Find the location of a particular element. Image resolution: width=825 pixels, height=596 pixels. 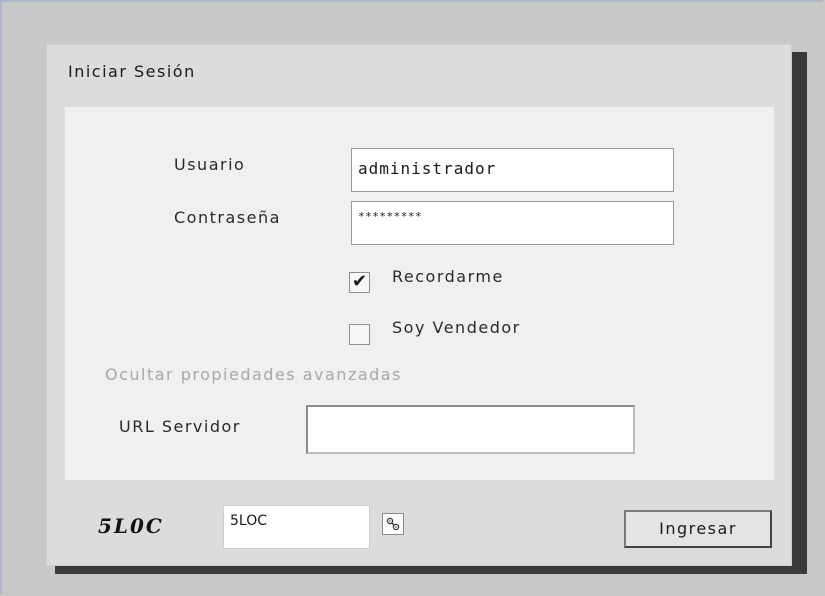

password-label: Contraseña is located at coordinates (227, 217).